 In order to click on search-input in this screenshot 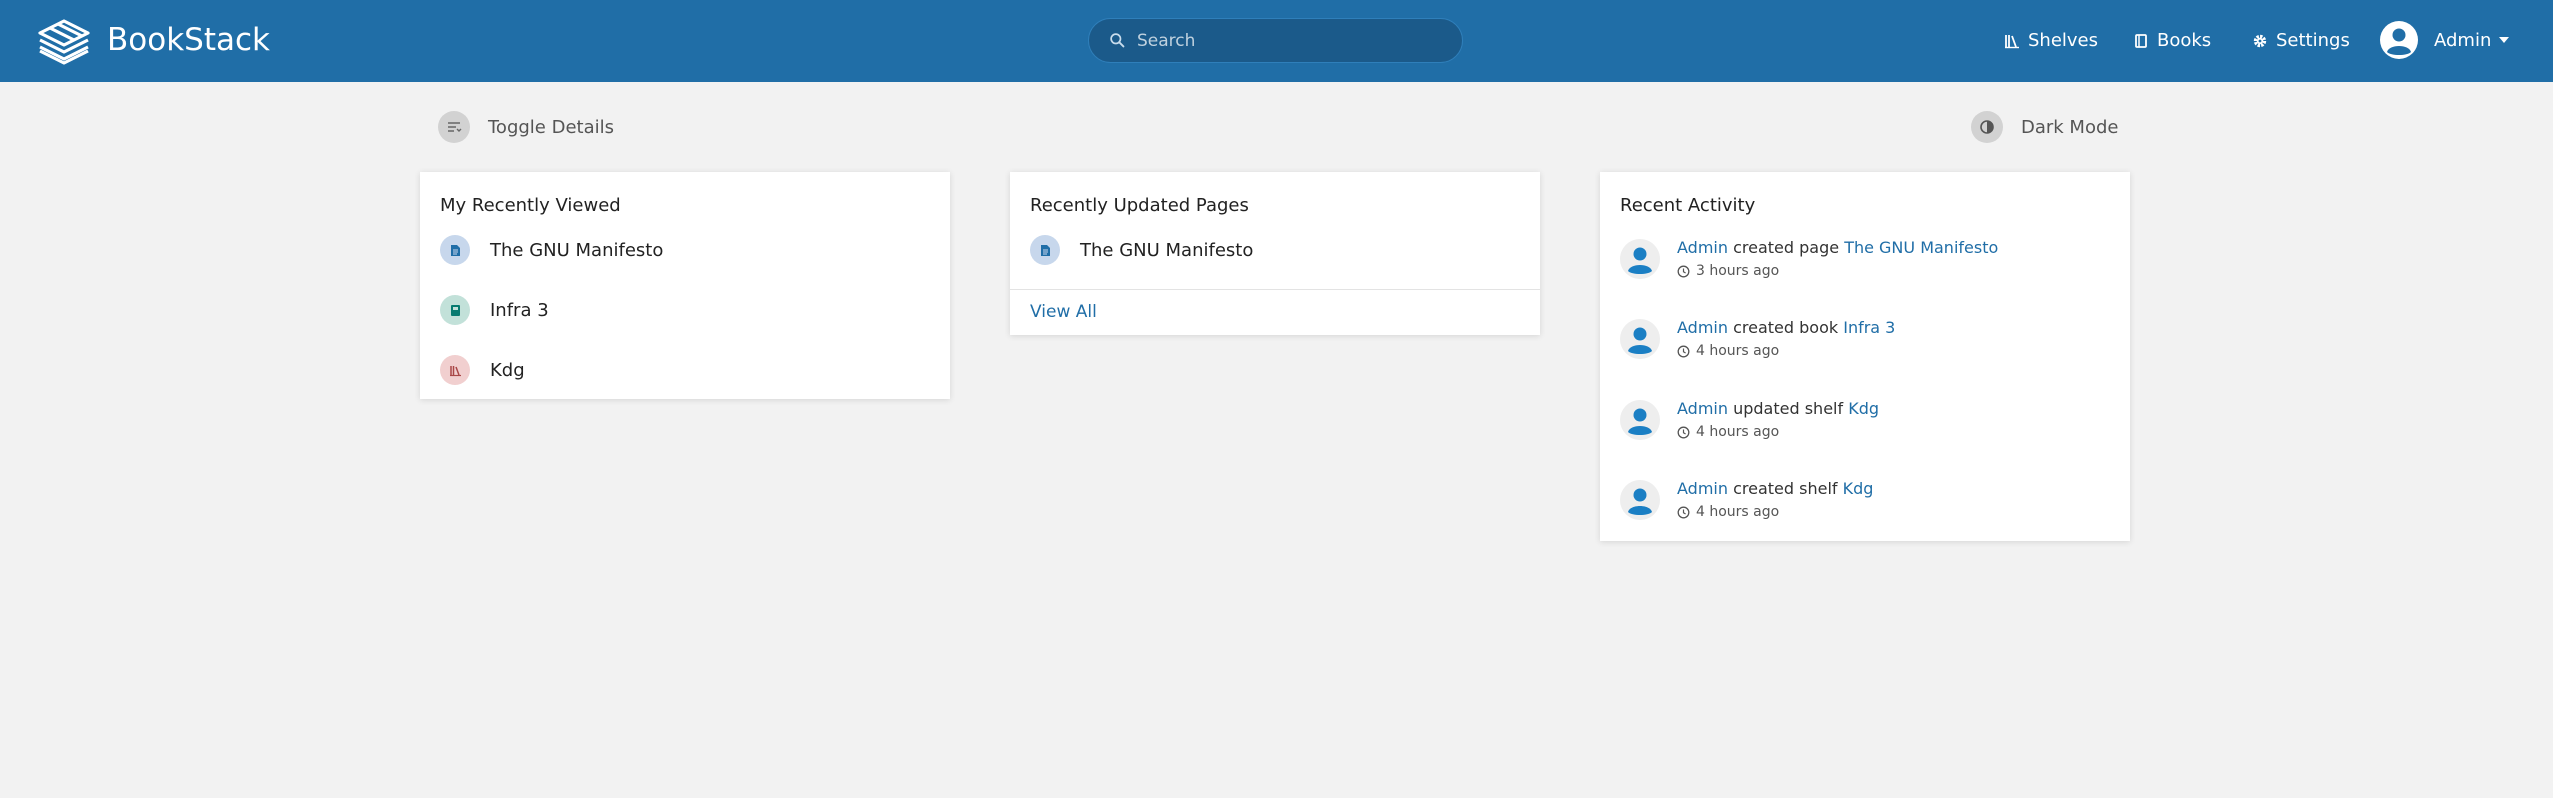, I will do `click(1292, 40)`.